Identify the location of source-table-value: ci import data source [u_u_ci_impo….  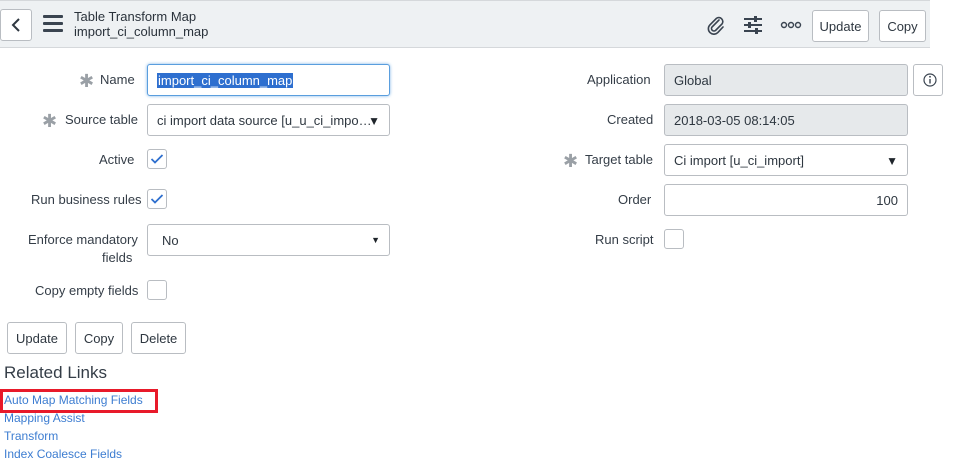
(264, 120).